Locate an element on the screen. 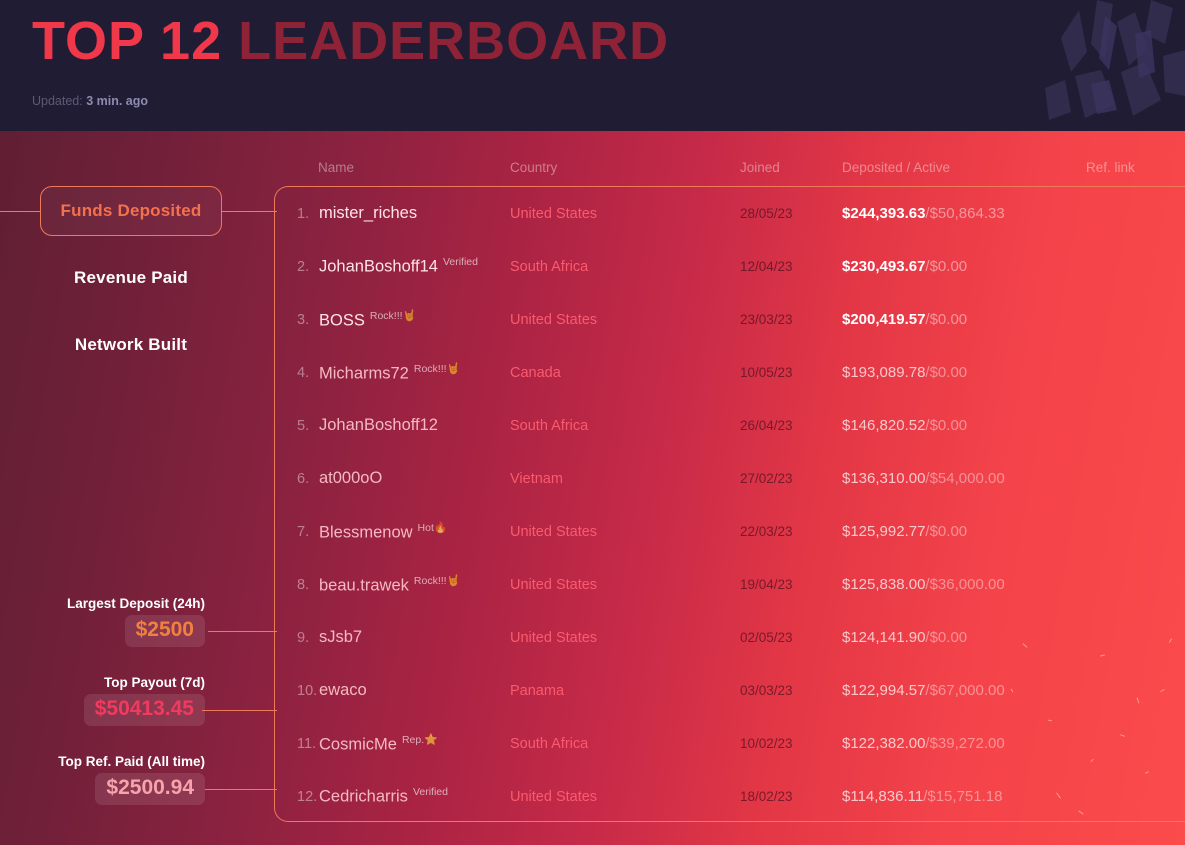 The width and height of the screenshot is (1185, 845). row-username-text: mister_riches is located at coordinates (368, 213).